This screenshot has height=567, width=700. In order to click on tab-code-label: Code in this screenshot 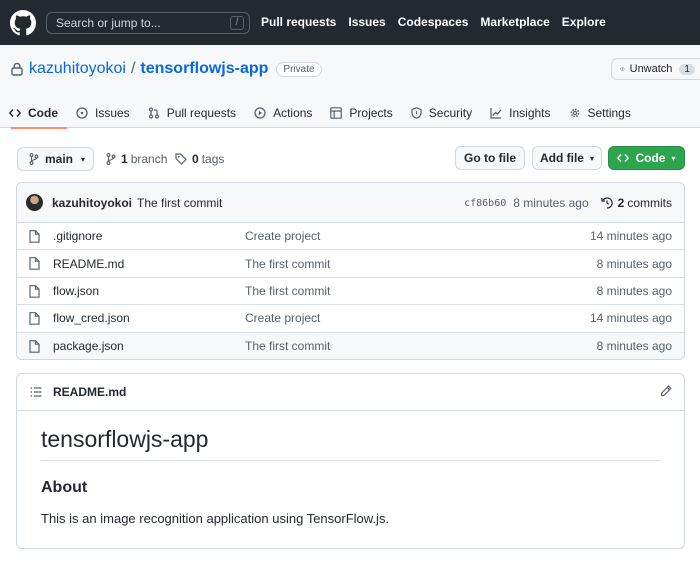, I will do `click(43, 113)`.